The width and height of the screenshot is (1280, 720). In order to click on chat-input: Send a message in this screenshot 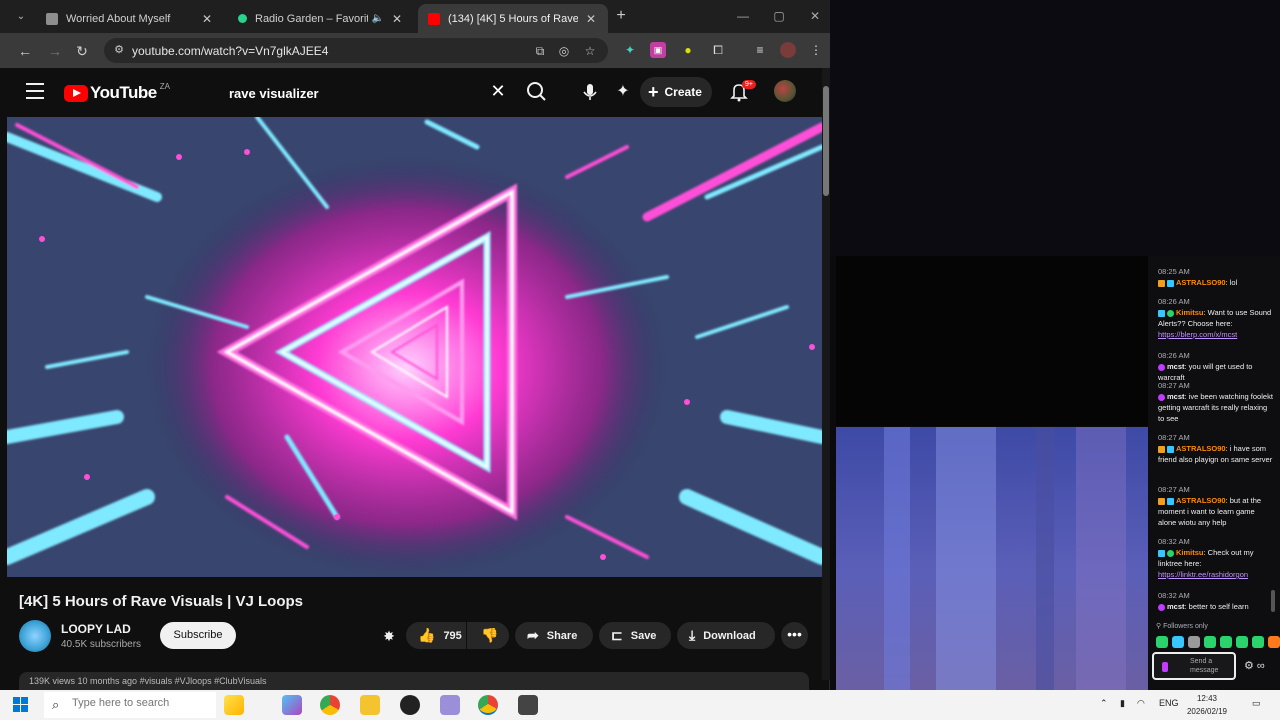, I will do `click(1194, 666)`.